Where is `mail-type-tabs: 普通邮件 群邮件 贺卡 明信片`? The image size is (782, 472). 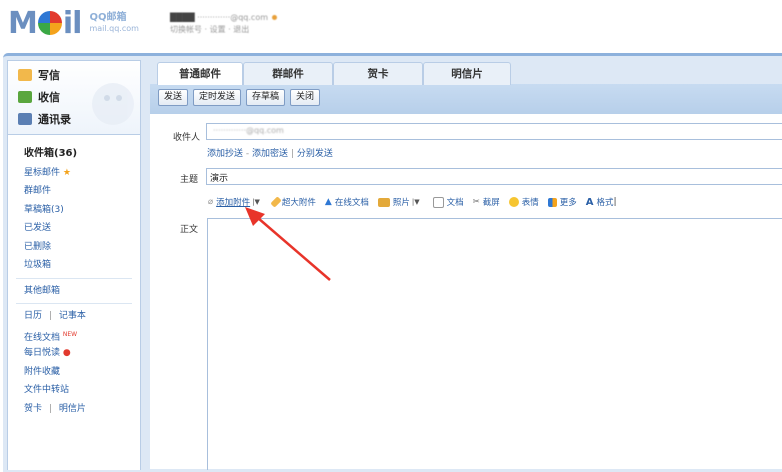
mail-type-tabs: 普通邮件 群邮件 贺卡 明信片 is located at coordinates (334, 73).